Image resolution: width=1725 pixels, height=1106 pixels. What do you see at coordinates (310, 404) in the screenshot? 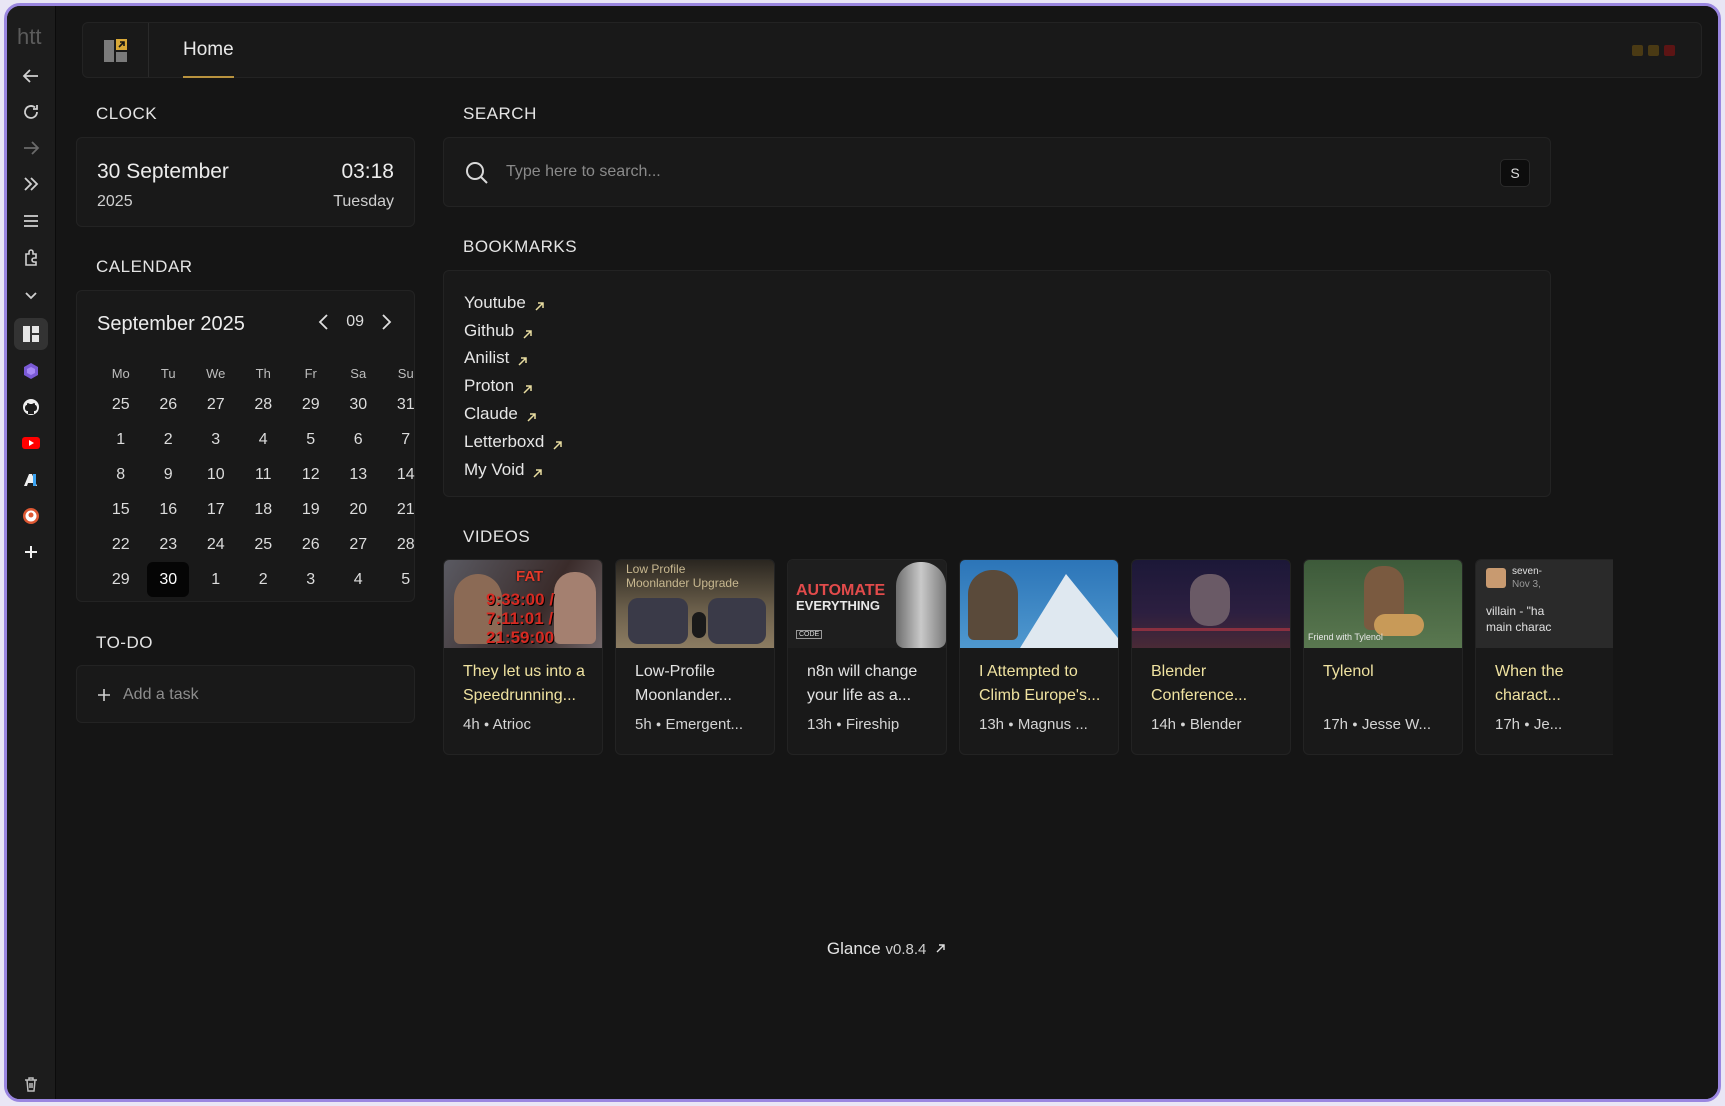
I see `calendar-day: 29` at bounding box center [310, 404].